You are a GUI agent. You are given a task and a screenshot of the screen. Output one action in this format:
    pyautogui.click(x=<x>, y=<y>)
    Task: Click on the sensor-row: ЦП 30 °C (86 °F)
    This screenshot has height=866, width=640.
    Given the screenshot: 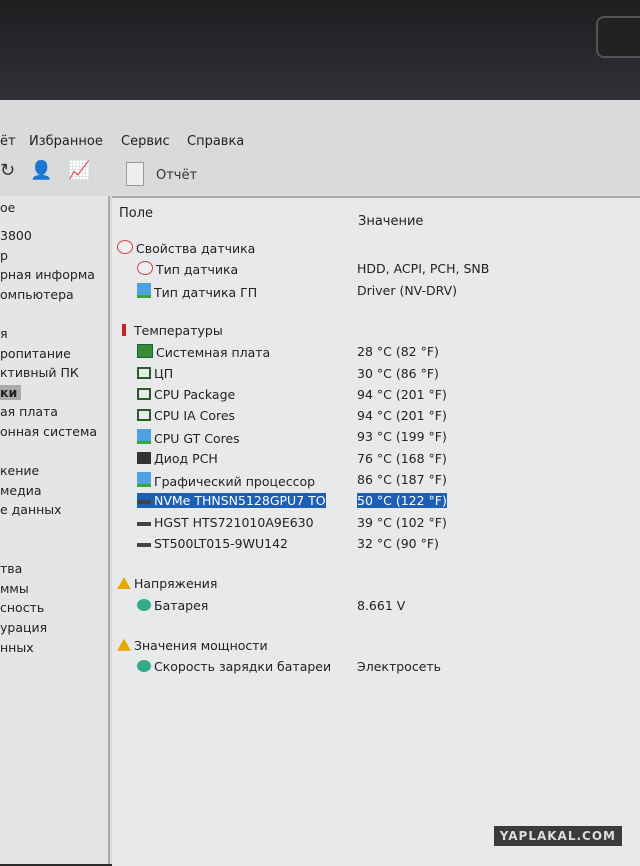 What is the action you would take?
    pyautogui.click(x=376, y=376)
    